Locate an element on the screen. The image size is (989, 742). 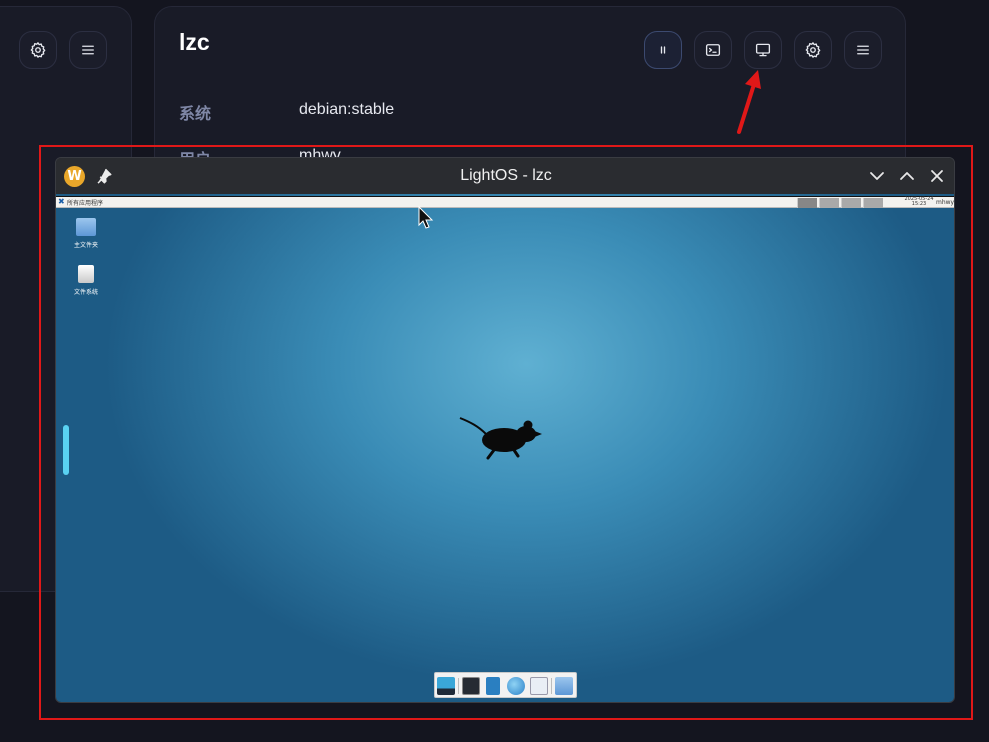
settings-button is located at coordinates (813, 50).